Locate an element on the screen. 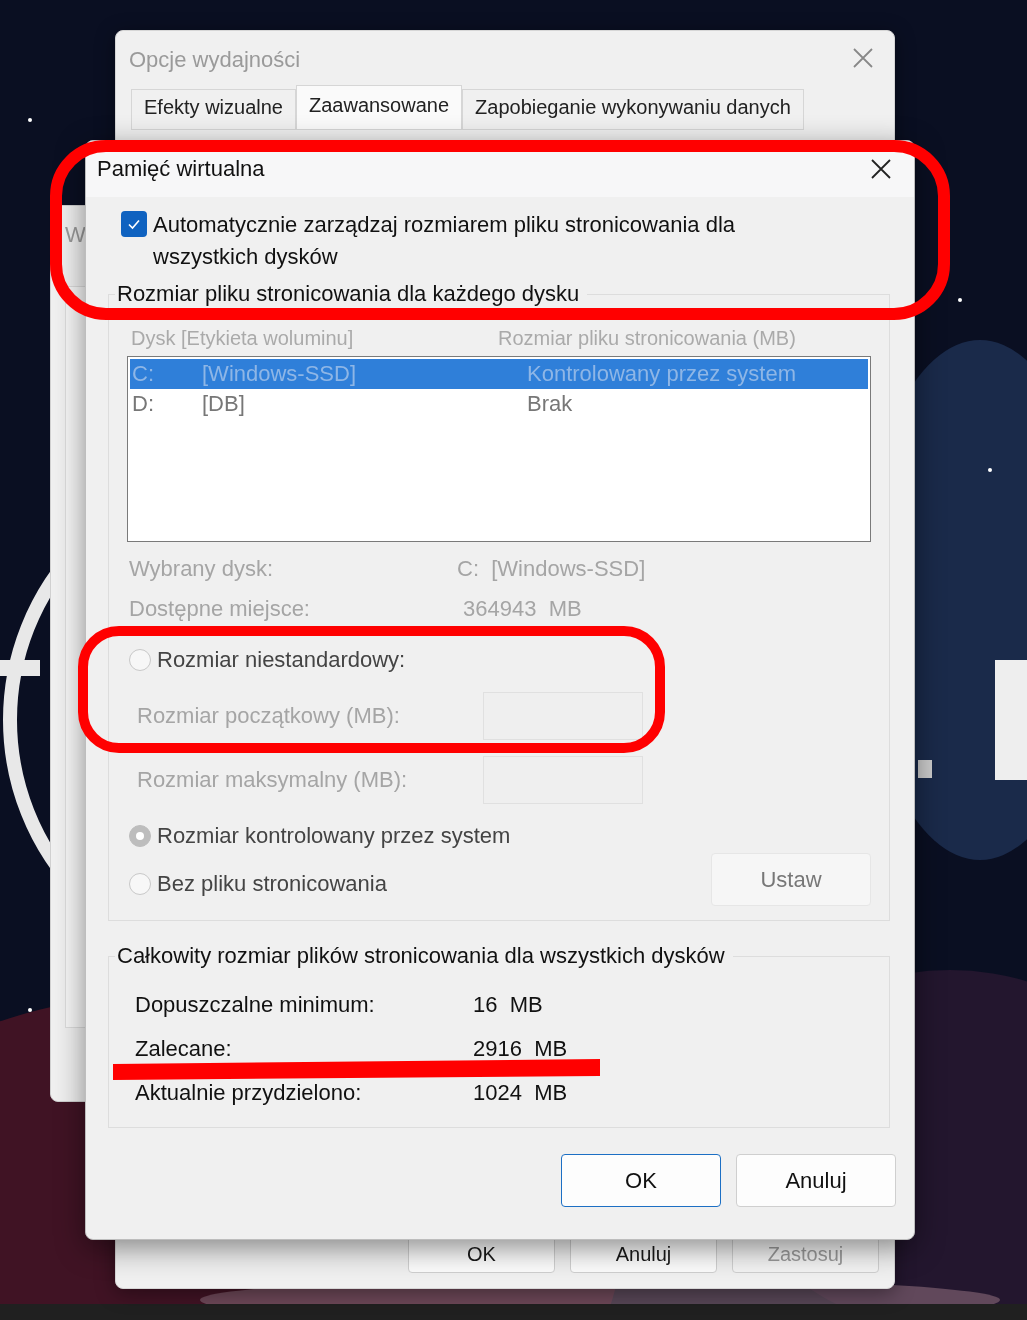 The image size is (1027, 1320). field-label: Rozmiar początkowy (MB): is located at coordinates (268, 716).